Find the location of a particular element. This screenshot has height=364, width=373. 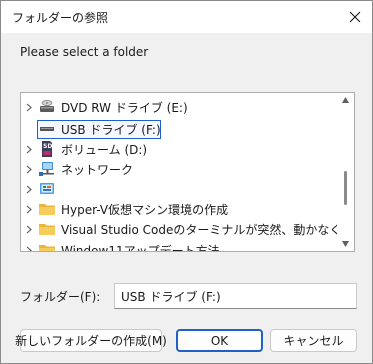

tree-item-network: ネットワーク is located at coordinates (179, 169).